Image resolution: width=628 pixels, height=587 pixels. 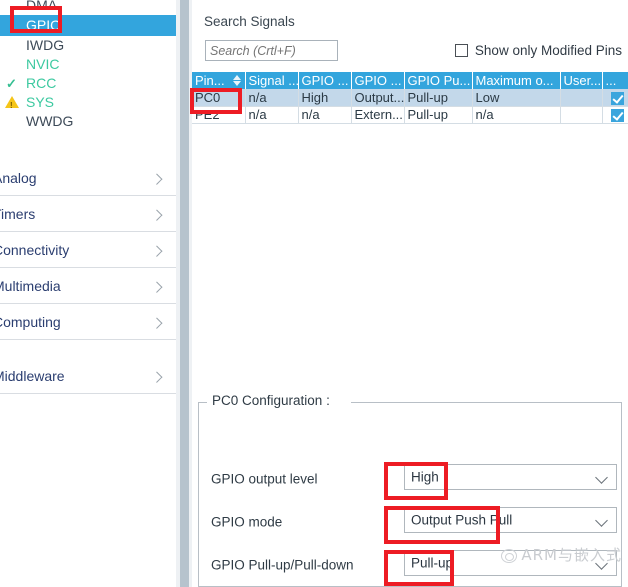 What do you see at coordinates (516, 115) in the screenshot?
I see `cell-maximum-output: n/a` at bounding box center [516, 115].